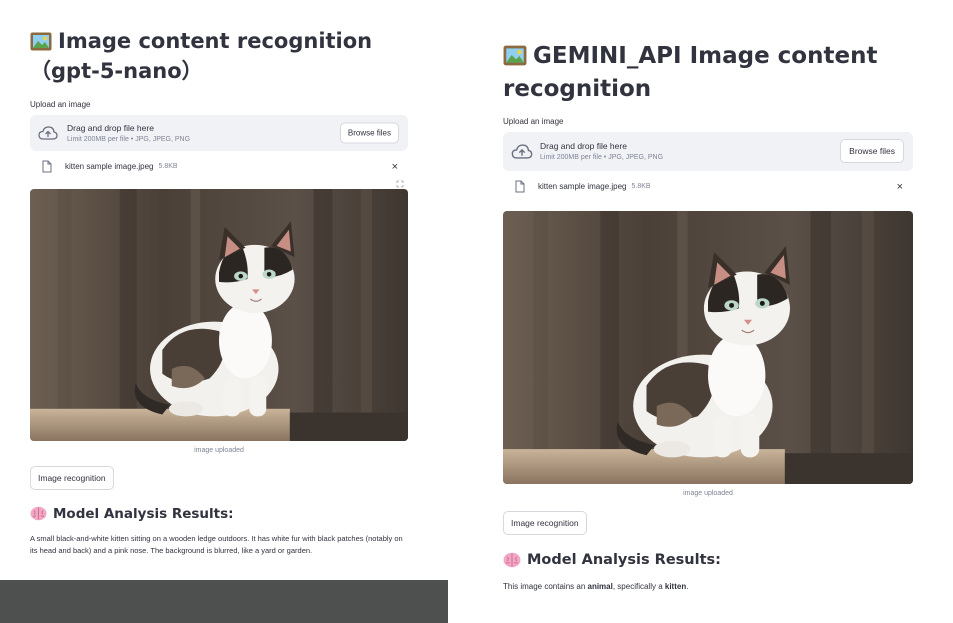  What do you see at coordinates (675, 586) in the screenshot?
I see `result-keyword-kitten: kitten` at bounding box center [675, 586].